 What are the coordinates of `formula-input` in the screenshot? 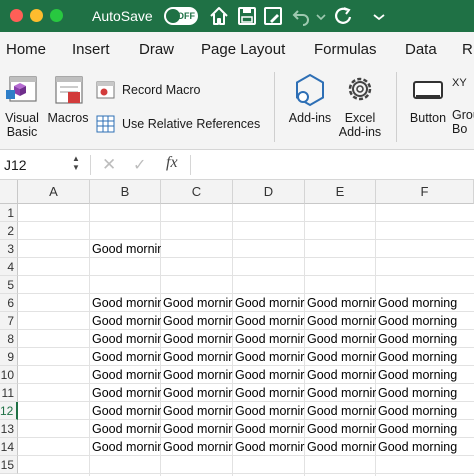 It's located at (331, 165).